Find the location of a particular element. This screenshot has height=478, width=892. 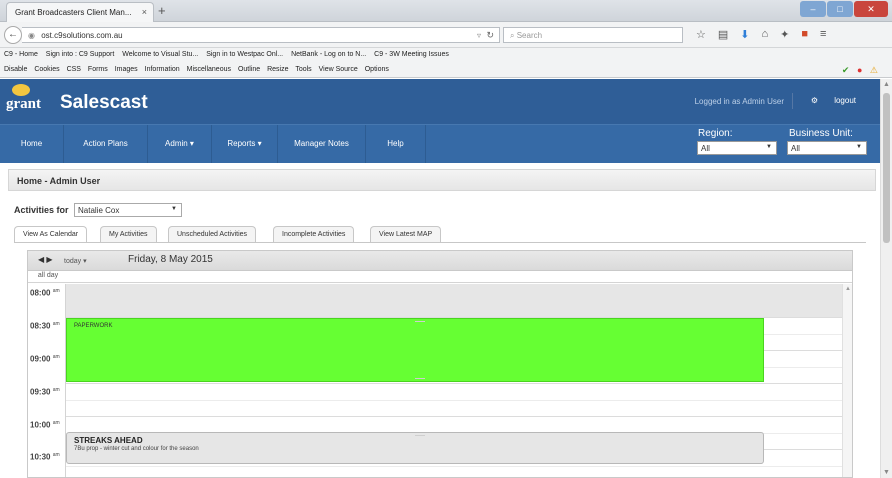

devbar-item: Options is located at coordinates (377, 69).